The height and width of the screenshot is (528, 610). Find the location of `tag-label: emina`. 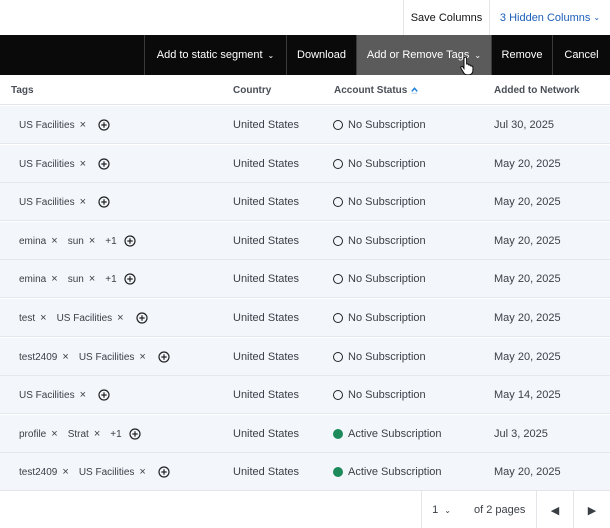

tag-label: emina is located at coordinates (33, 279).